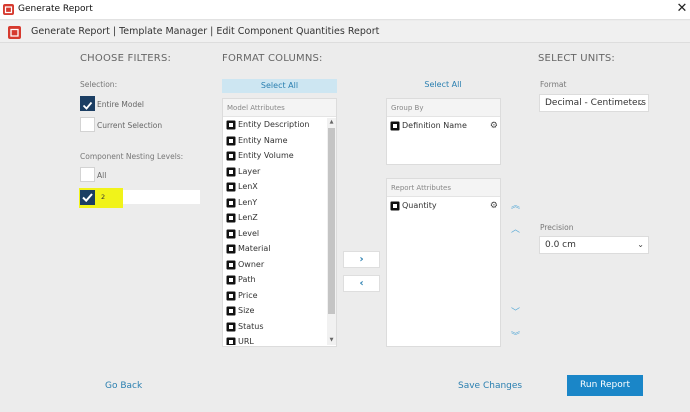 The height and width of the screenshot is (412, 690). What do you see at coordinates (276, 249) in the screenshot?
I see `list-item: Material` at bounding box center [276, 249].